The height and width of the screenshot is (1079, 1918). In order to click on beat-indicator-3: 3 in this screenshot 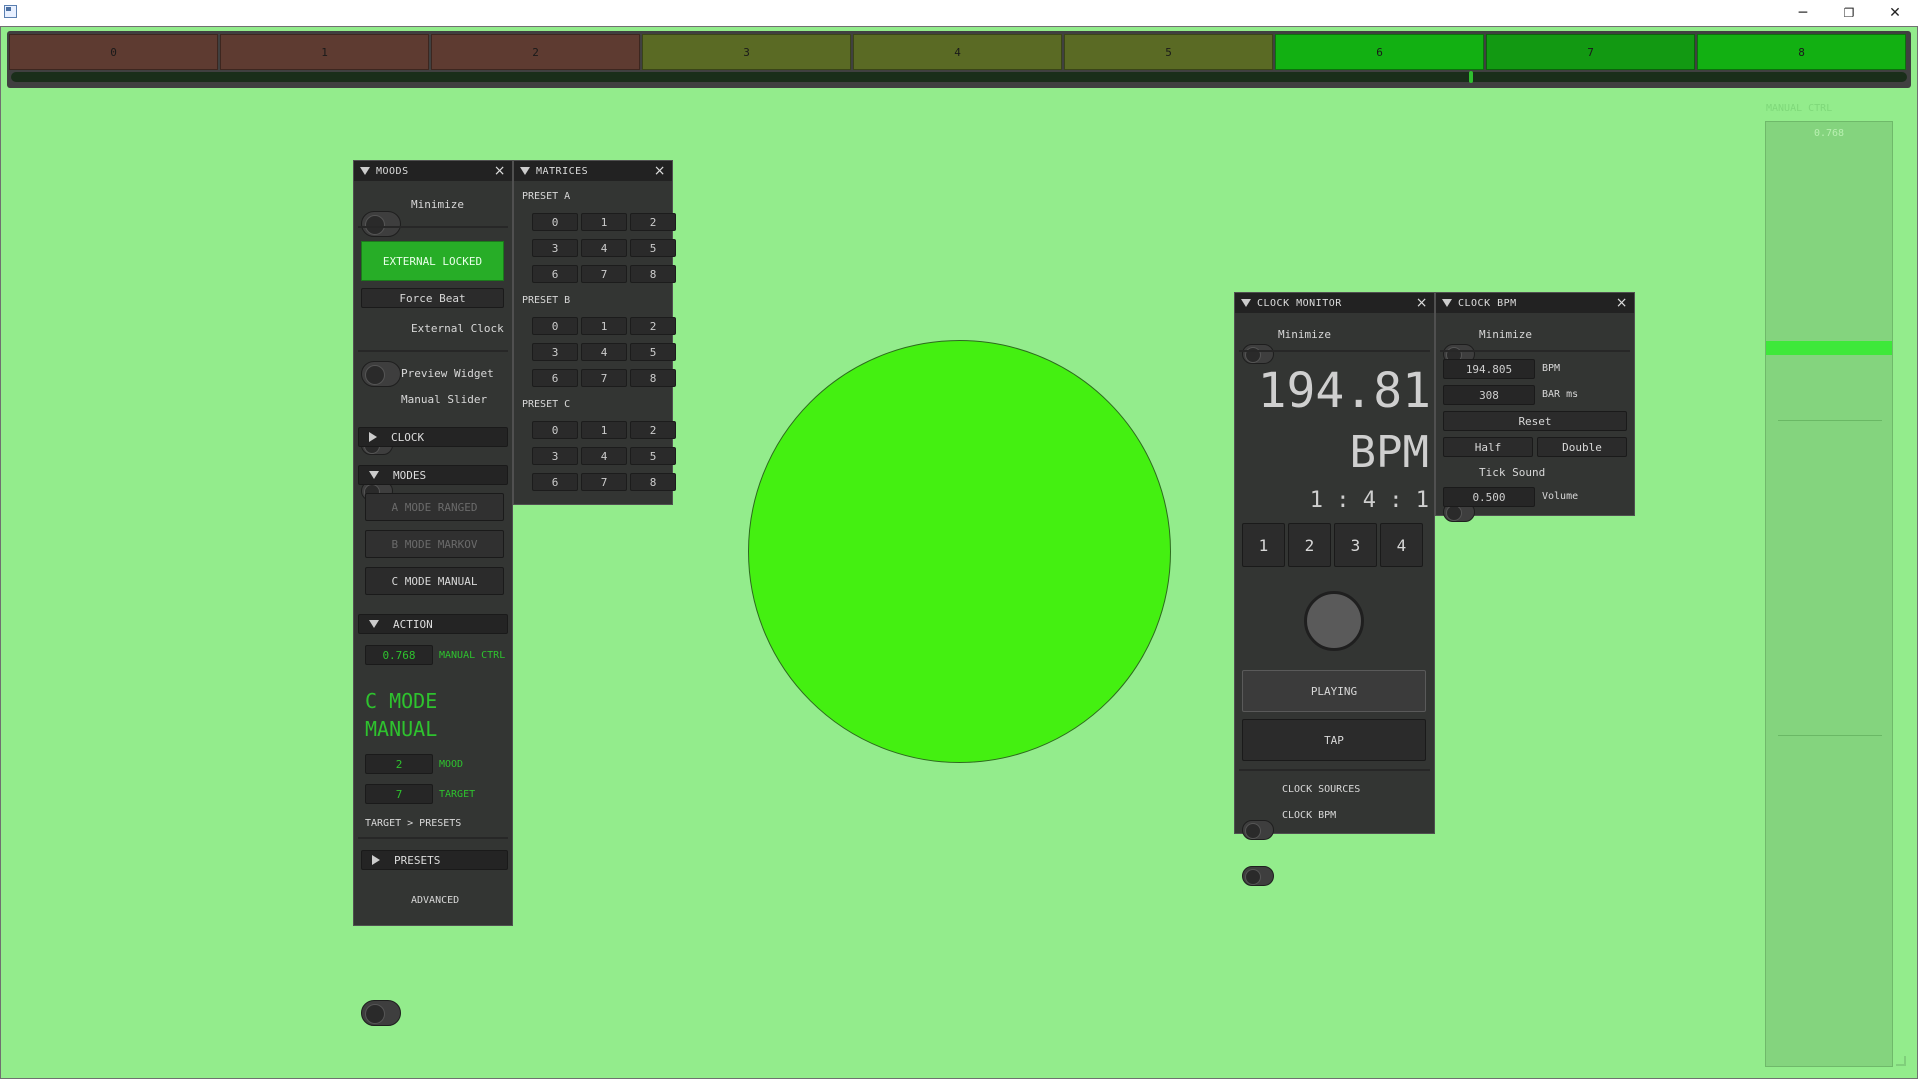, I will do `click(1355, 545)`.